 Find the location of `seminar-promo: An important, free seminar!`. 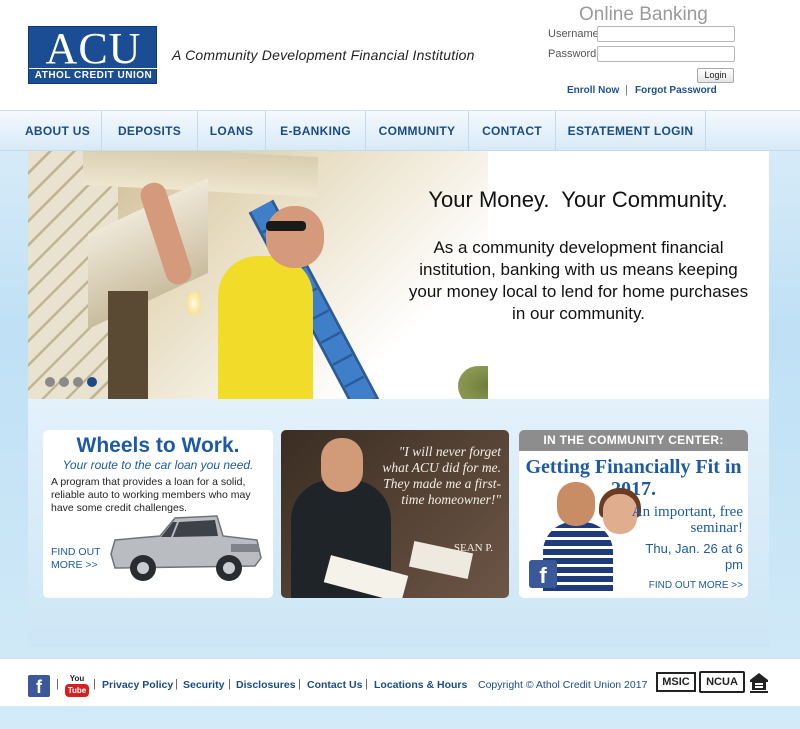

seminar-promo: An important, free seminar! is located at coordinates (687, 520).